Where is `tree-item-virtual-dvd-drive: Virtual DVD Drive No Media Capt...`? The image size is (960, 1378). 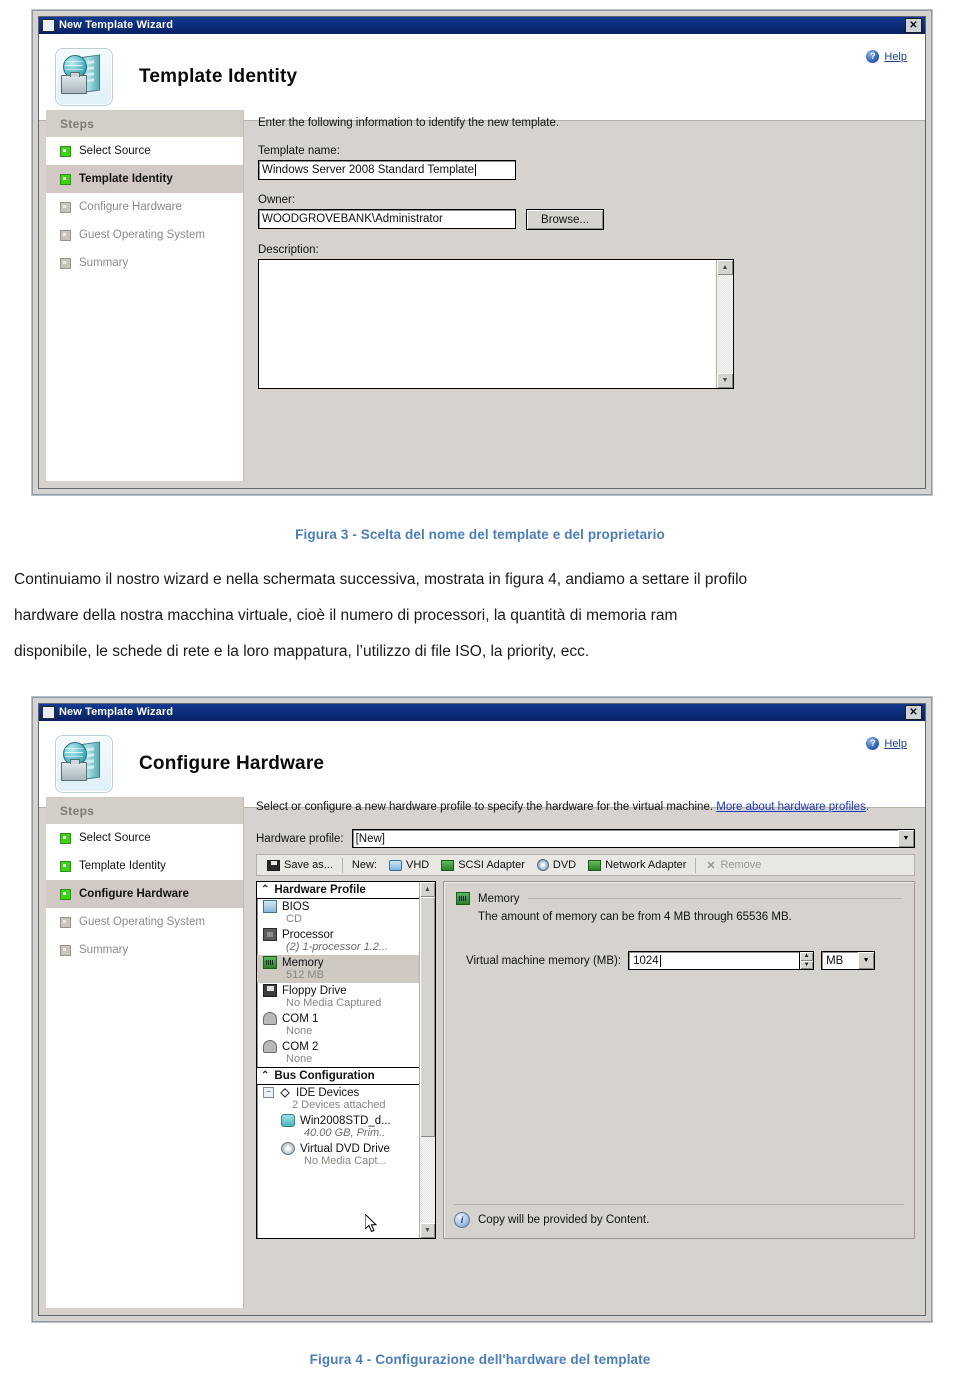 tree-item-virtual-dvd-drive: Virtual DVD Drive No Media Capt... is located at coordinates (346, 1155).